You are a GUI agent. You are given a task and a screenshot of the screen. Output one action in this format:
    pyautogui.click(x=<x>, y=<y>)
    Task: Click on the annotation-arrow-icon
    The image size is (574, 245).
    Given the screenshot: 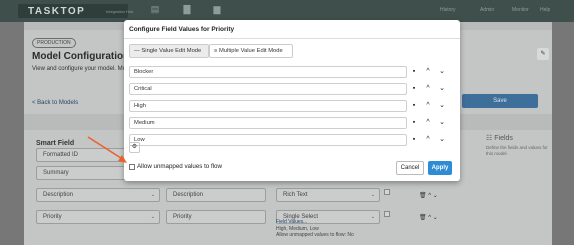 What is the action you would take?
    pyautogui.click(x=107, y=149)
    